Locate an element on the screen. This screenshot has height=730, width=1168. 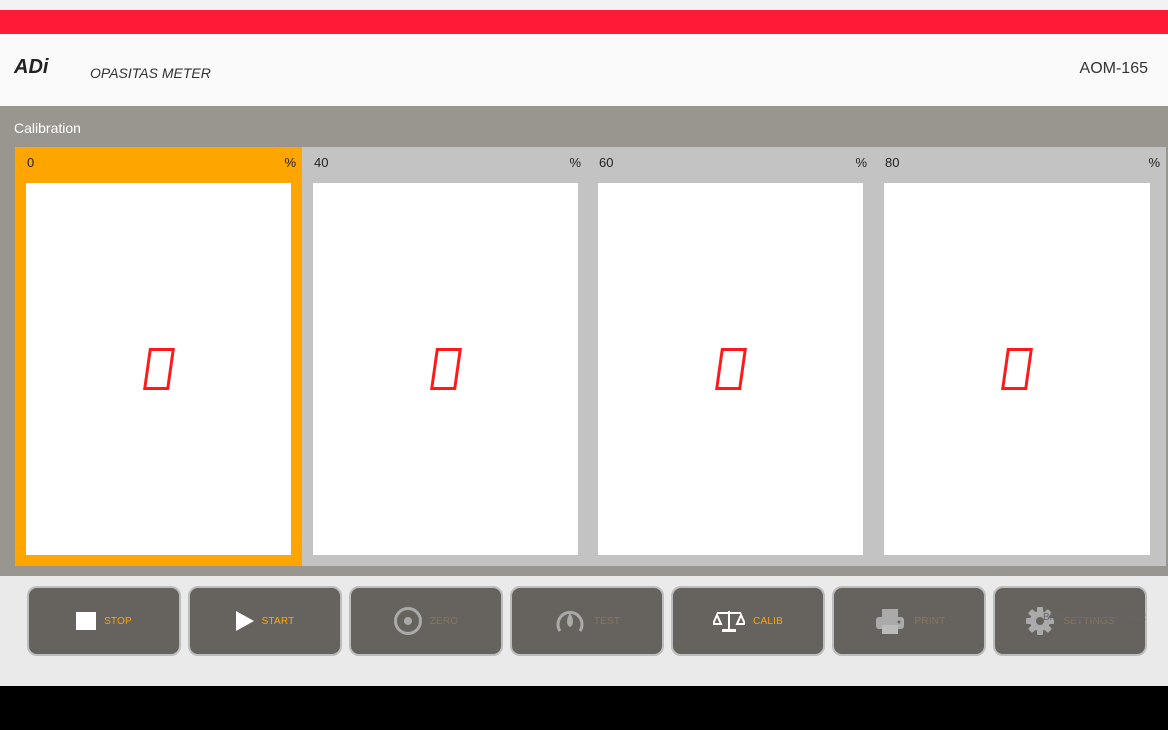
test-button: TEST is located at coordinates (587, 621).